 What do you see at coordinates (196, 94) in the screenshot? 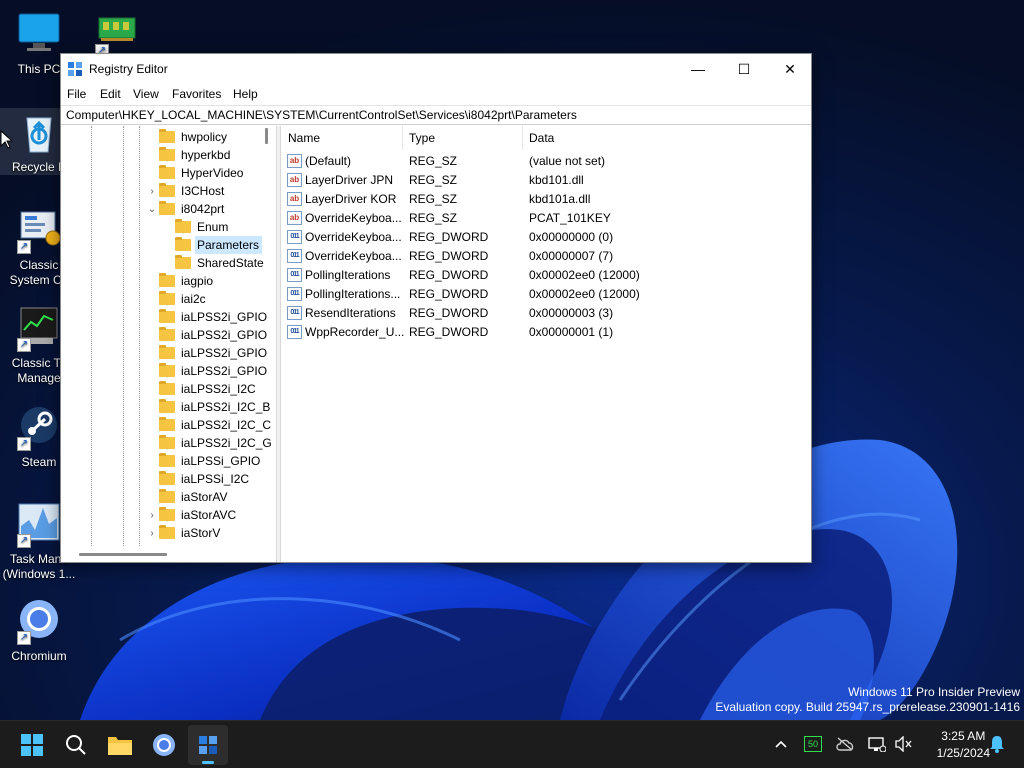
I see `menu-favorites: Favorites` at bounding box center [196, 94].